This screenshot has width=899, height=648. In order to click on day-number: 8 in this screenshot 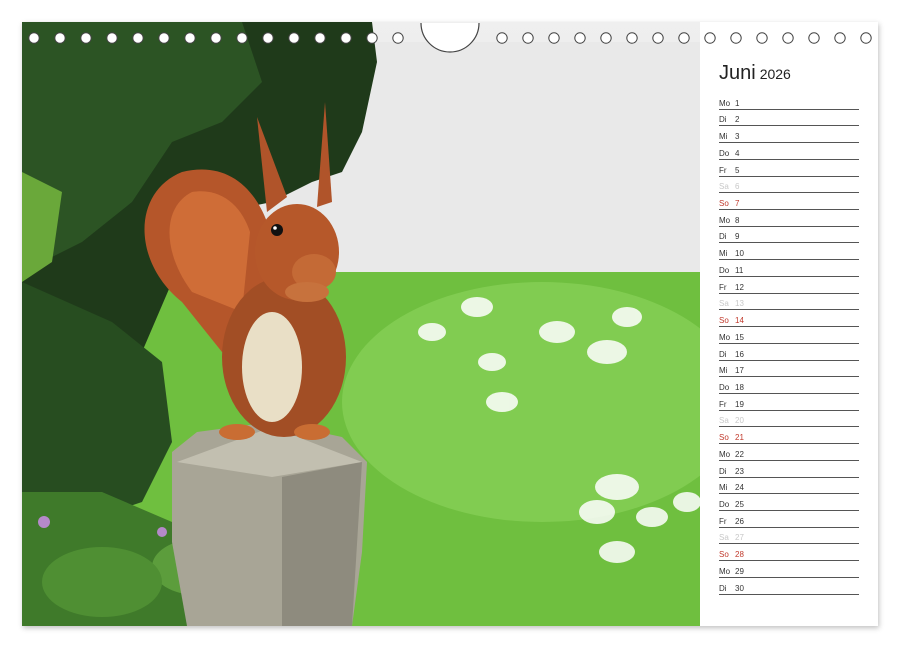, I will do `click(737, 220)`.